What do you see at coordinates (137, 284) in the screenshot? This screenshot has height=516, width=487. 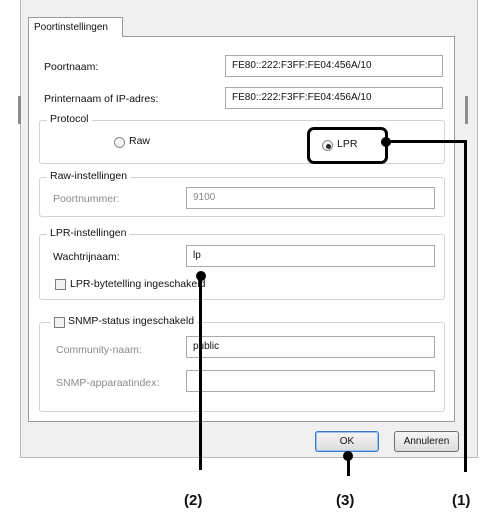 I see `lpr-byte-counting-label: LPR-bytetelling ingeschakeld` at bounding box center [137, 284].